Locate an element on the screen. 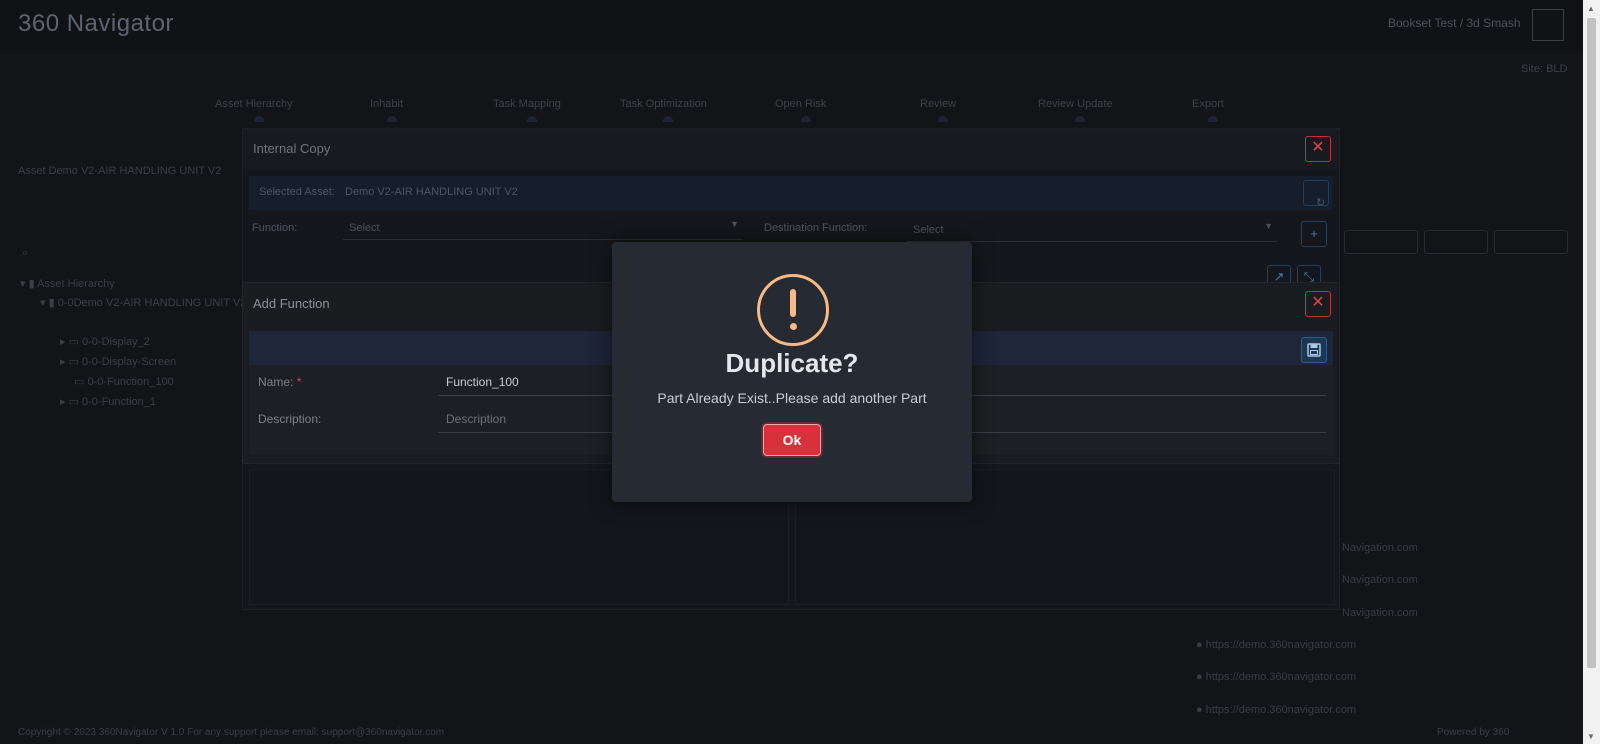  name-input-value: Function_100 is located at coordinates (482, 382).